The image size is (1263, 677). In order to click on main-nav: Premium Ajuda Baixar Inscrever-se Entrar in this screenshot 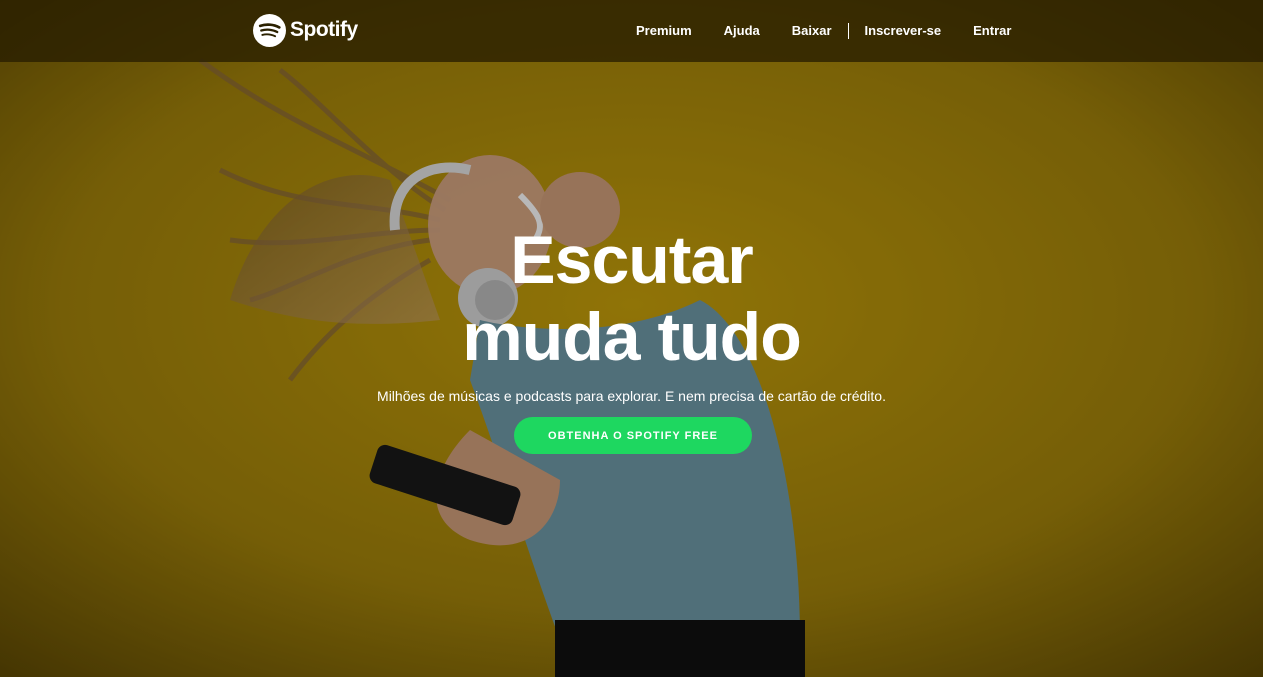, I will do `click(823, 31)`.